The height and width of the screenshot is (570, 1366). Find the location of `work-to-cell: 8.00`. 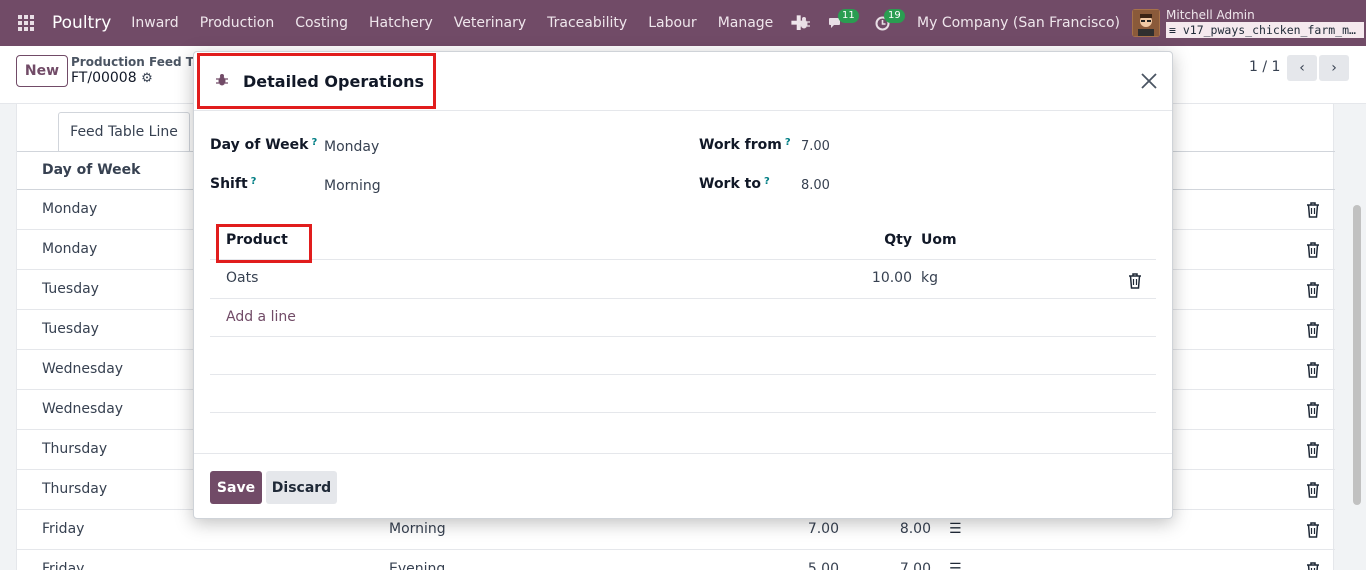

work-to-cell: 8.00 is located at coordinates (900, 529).